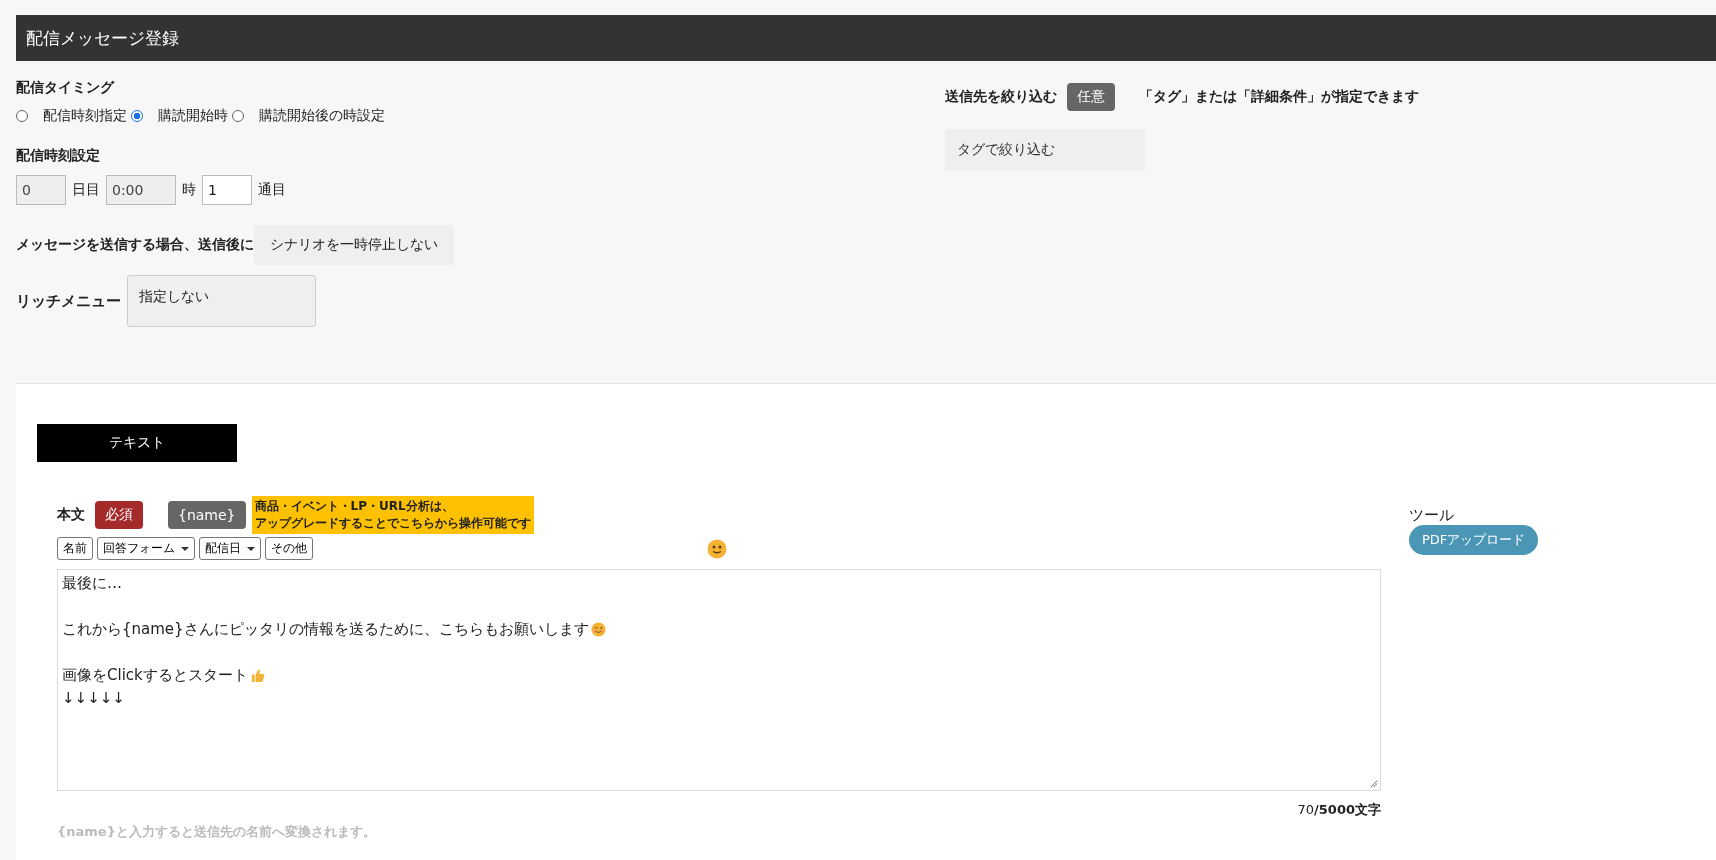 The image size is (1716, 860). I want to click on field-label: 本文, so click(71, 515).